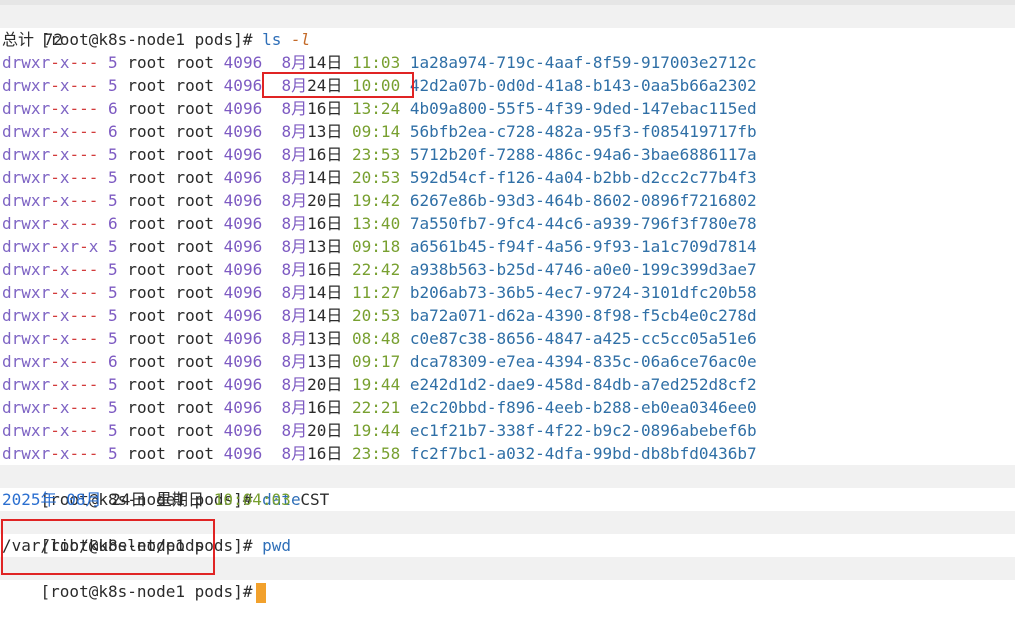 The height and width of the screenshot is (626, 1015). What do you see at coordinates (583, 108) in the screenshot?
I see `entry-name: 4b09a800-55f5-4f39-9ded-147ebac115ed` at bounding box center [583, 108].